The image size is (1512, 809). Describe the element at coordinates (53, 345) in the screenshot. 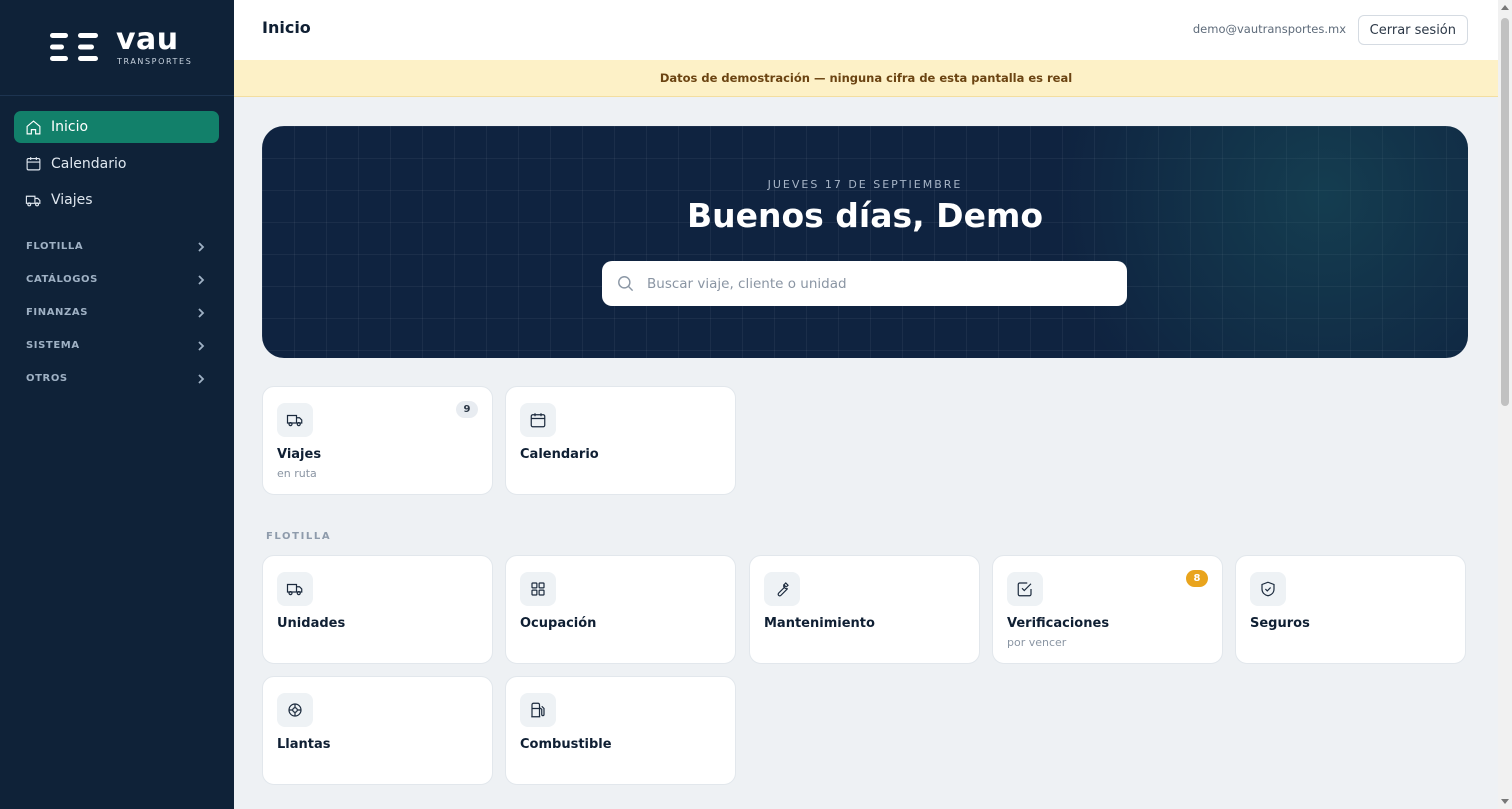

I see `sidebar-group-label: SISTEMA` at that location.